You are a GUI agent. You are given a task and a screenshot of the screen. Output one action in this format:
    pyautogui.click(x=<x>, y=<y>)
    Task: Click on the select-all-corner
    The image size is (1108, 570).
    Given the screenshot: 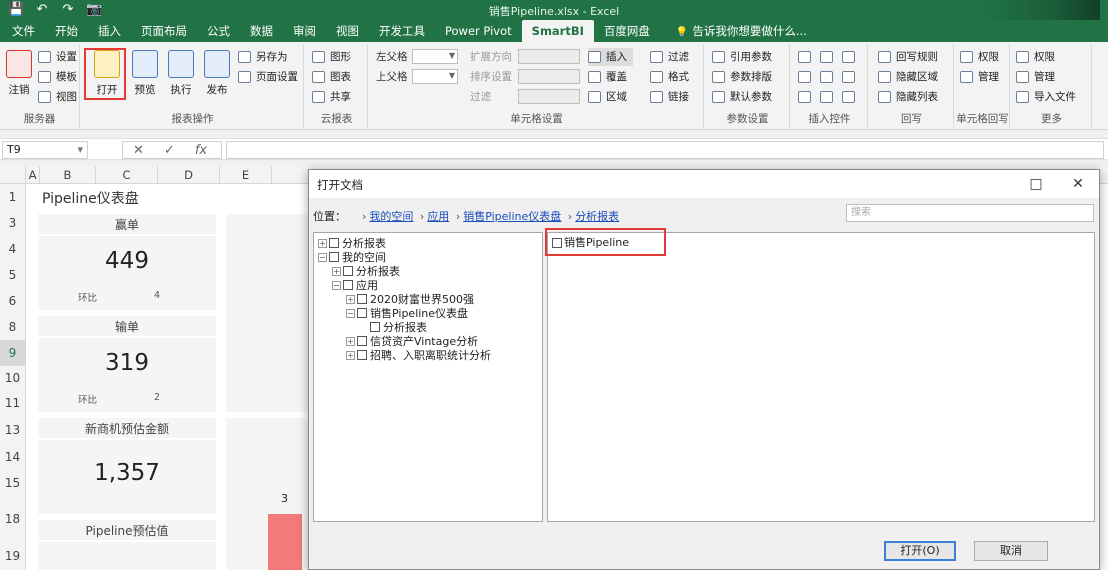 What is the action you would take?
    pyautogui.click(x=13, y=175)
    